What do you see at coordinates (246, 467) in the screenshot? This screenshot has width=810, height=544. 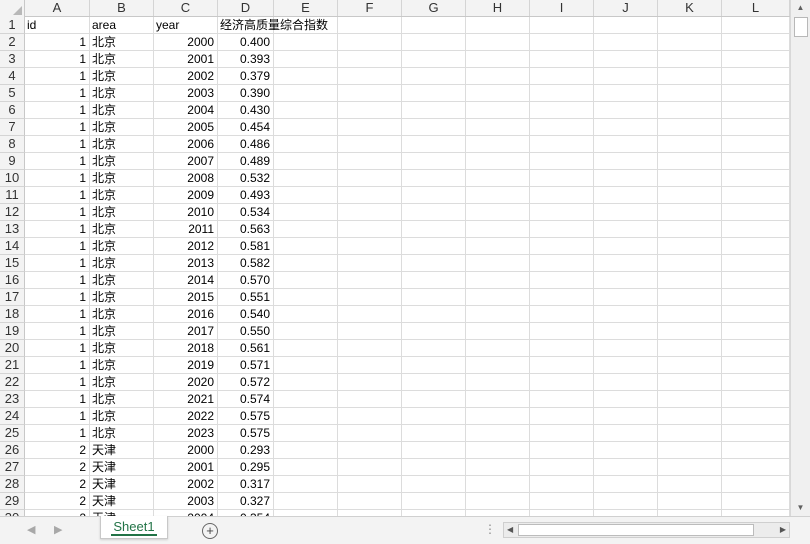 I see `cell-index-value: 0.295` at bounding box center [246, 467].